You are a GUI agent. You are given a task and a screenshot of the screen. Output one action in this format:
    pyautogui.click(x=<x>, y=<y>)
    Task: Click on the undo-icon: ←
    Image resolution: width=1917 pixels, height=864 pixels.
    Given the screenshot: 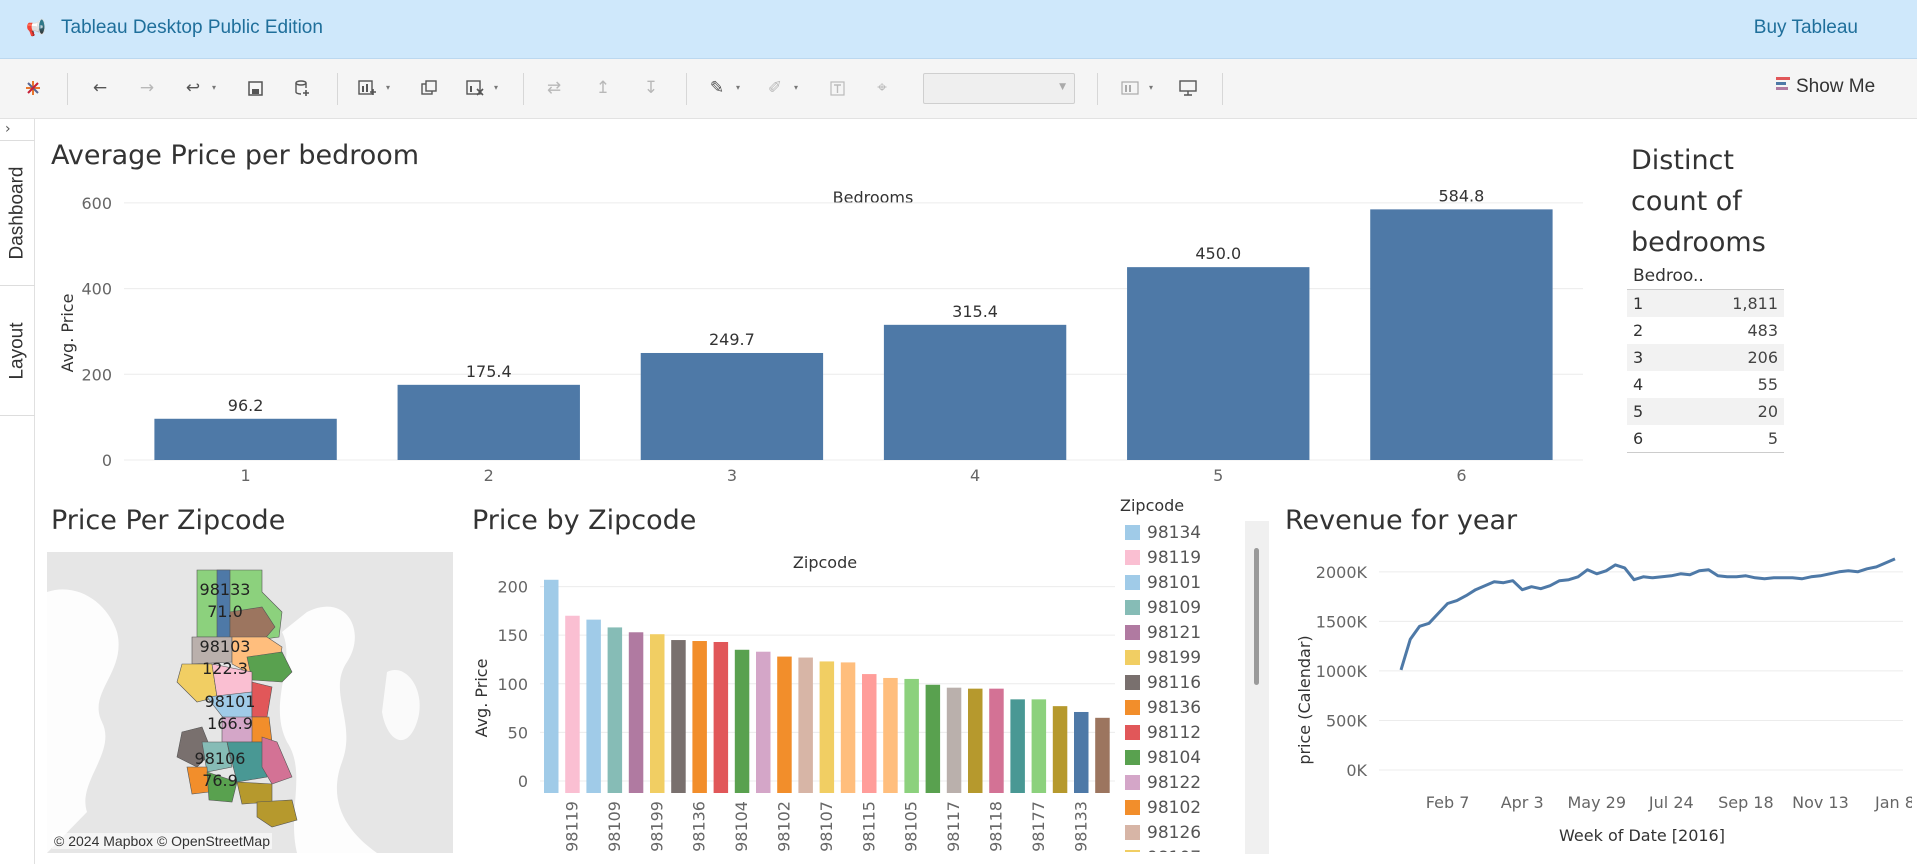 What is the action you would take?
    pyautogui.click(x=100, y=88)
    